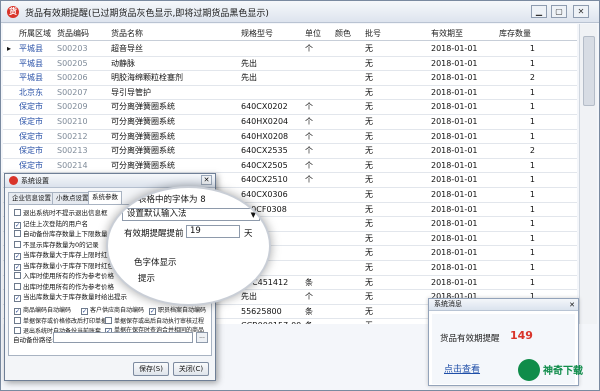 Image resolution: width=600 pixels, height=391 pixels. What do you see at coordinates (72, 165) in the screenshot?
I see `cell-code: S00214` at bounding box center [72, 165].